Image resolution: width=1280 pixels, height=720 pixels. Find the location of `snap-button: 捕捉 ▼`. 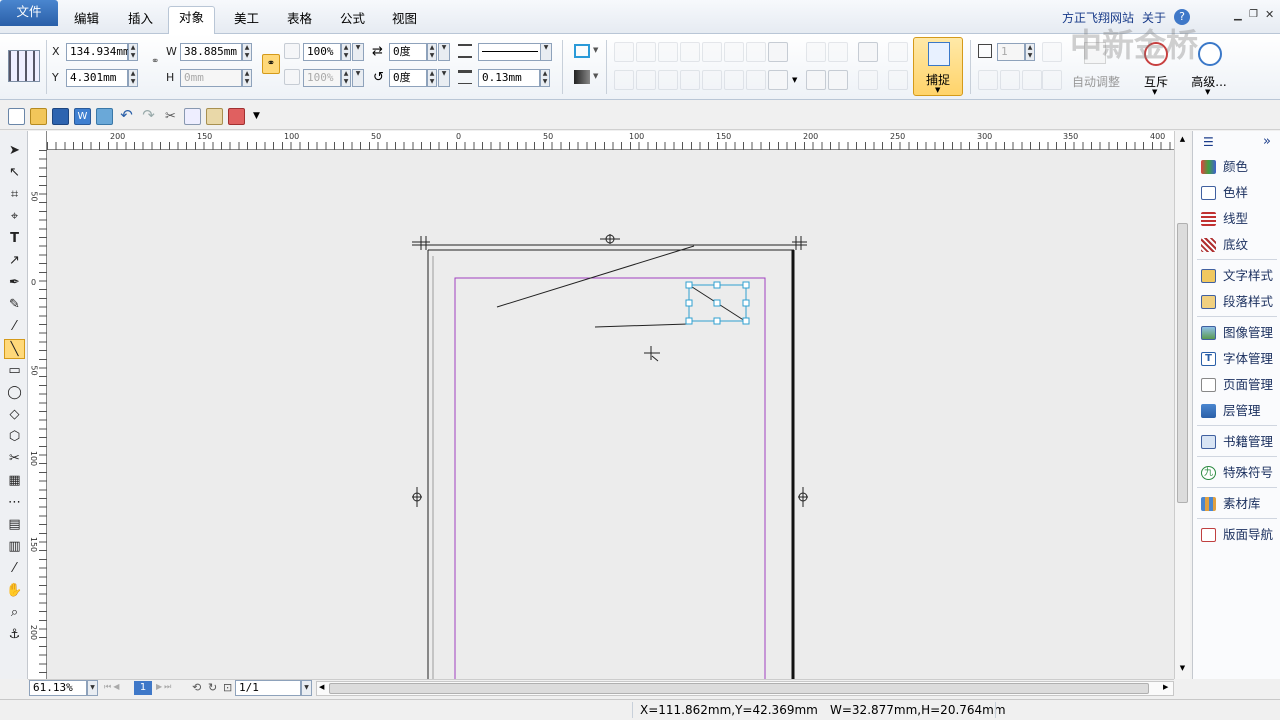

snap-button: 捕捉 ▼ is located at coordinates (938, 66).